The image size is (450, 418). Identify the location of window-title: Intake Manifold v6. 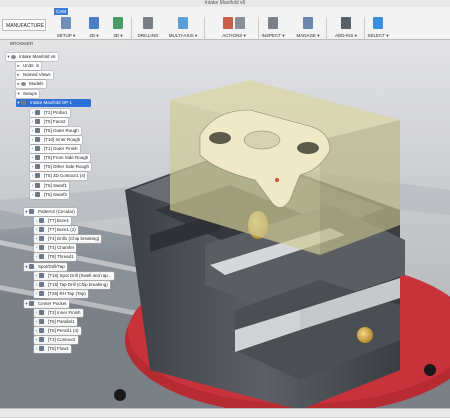
(225, 3).